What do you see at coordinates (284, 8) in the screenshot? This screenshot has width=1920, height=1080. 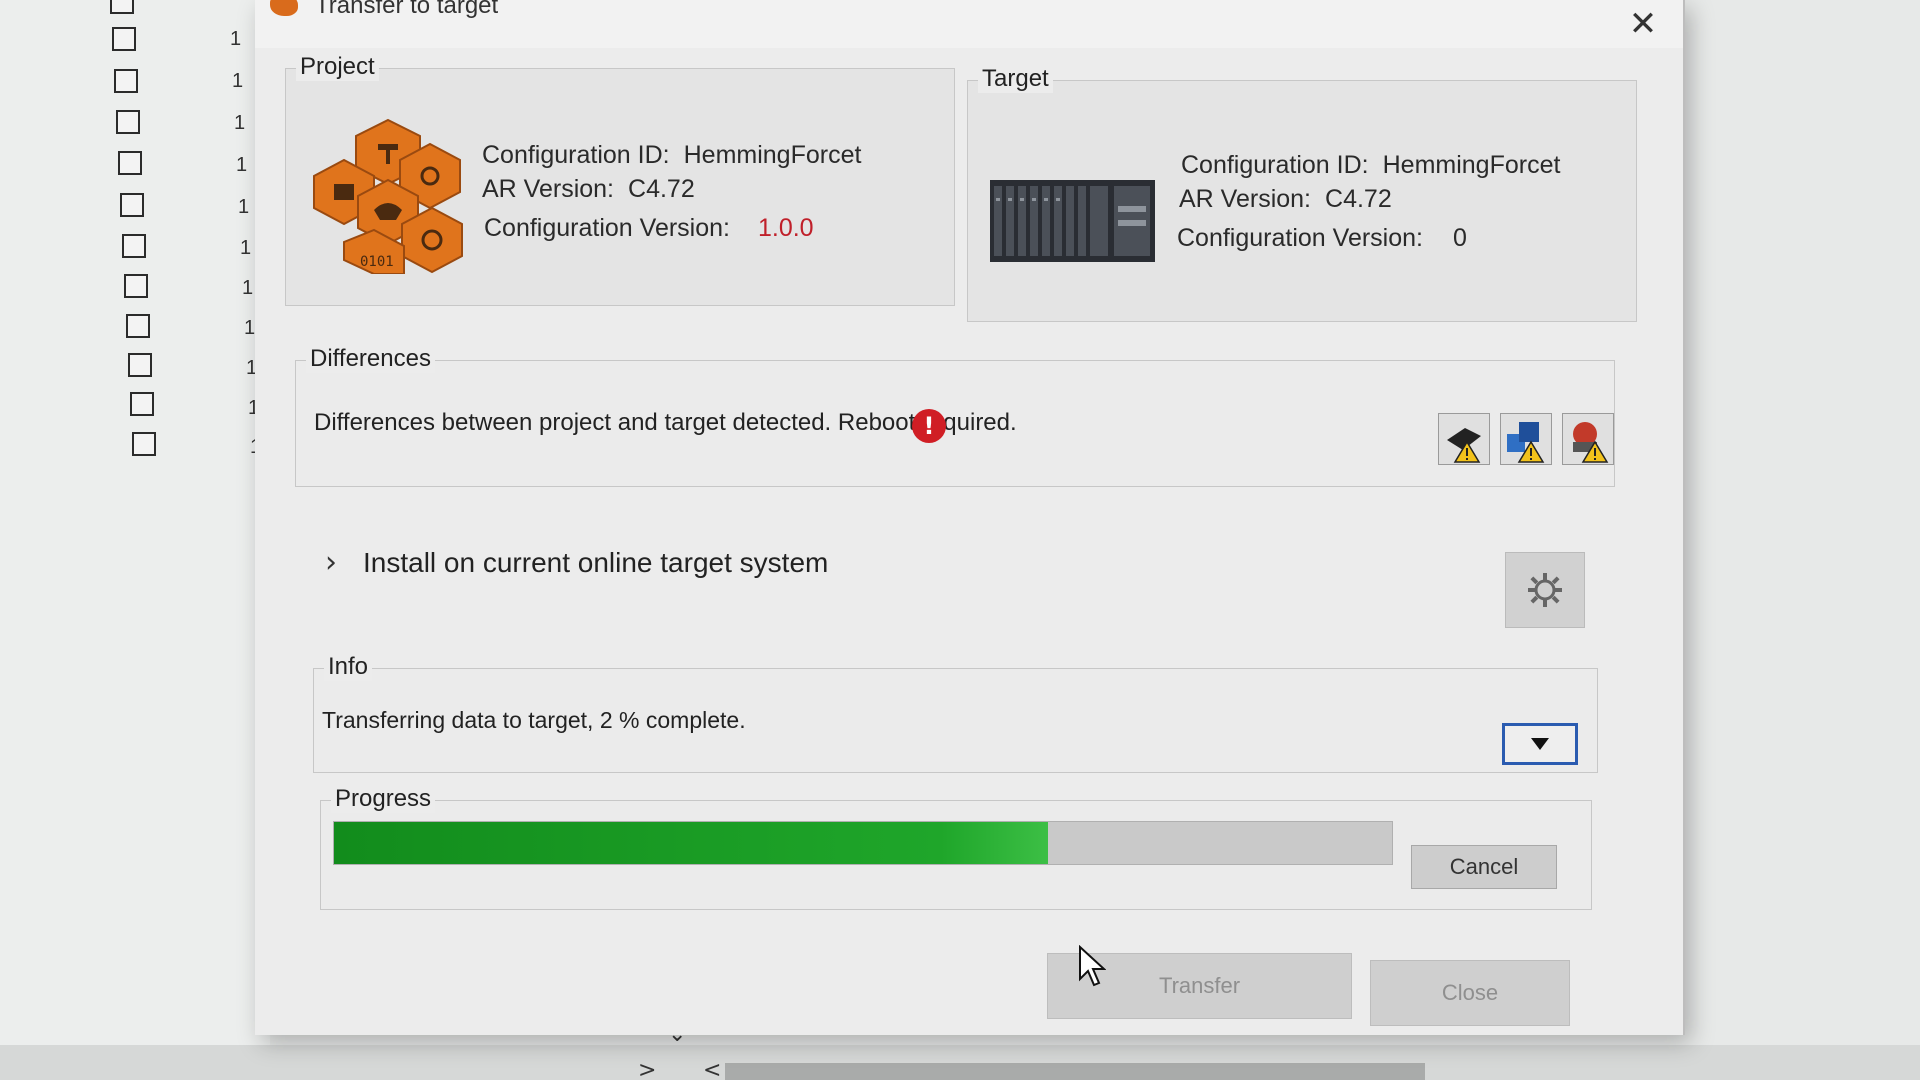 I see `app-logo-icon` at bounding box center [284, 8].